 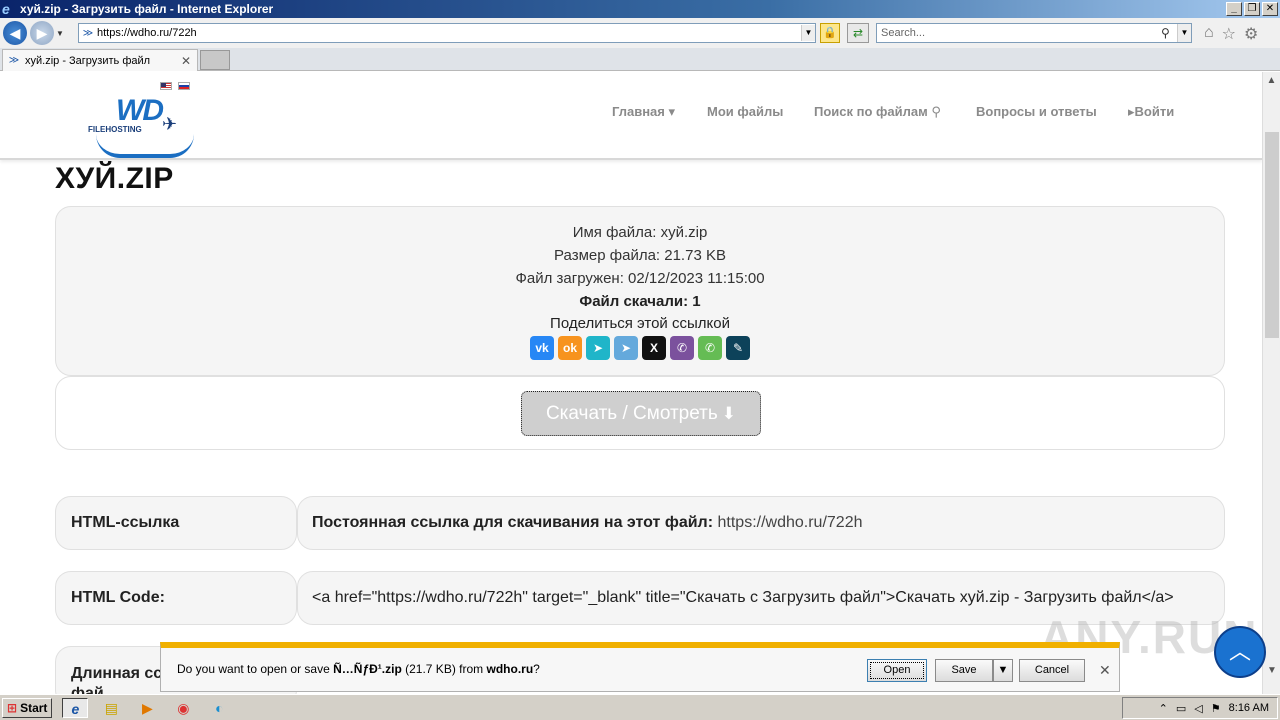 What do you see at coordinates (14, 60) in the screenshot?
I see `tab-favicon-icon: ≫` at bounding box center [14, 60].